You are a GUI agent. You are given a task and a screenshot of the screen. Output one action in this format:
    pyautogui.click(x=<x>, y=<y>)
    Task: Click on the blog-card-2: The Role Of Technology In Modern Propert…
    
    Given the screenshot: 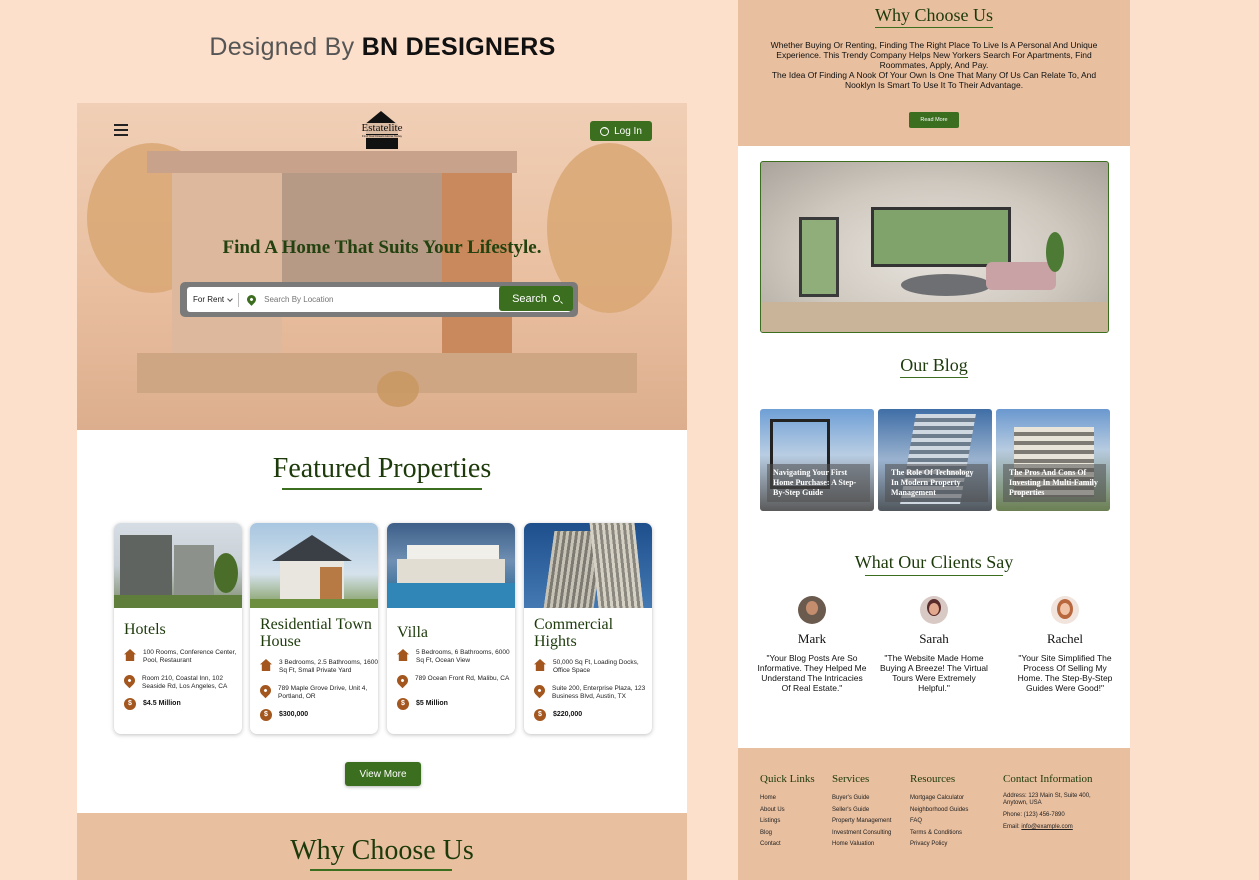 What is the action you would take?
    pyautogui.click(x=935, y=460)
    